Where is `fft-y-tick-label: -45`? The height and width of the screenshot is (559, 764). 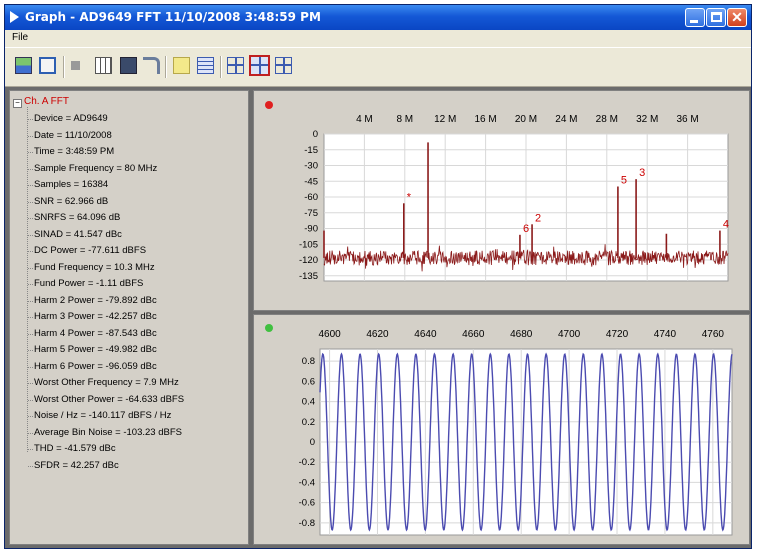
fft-y-tick-label: -45 is located at coordinates (311, 181).